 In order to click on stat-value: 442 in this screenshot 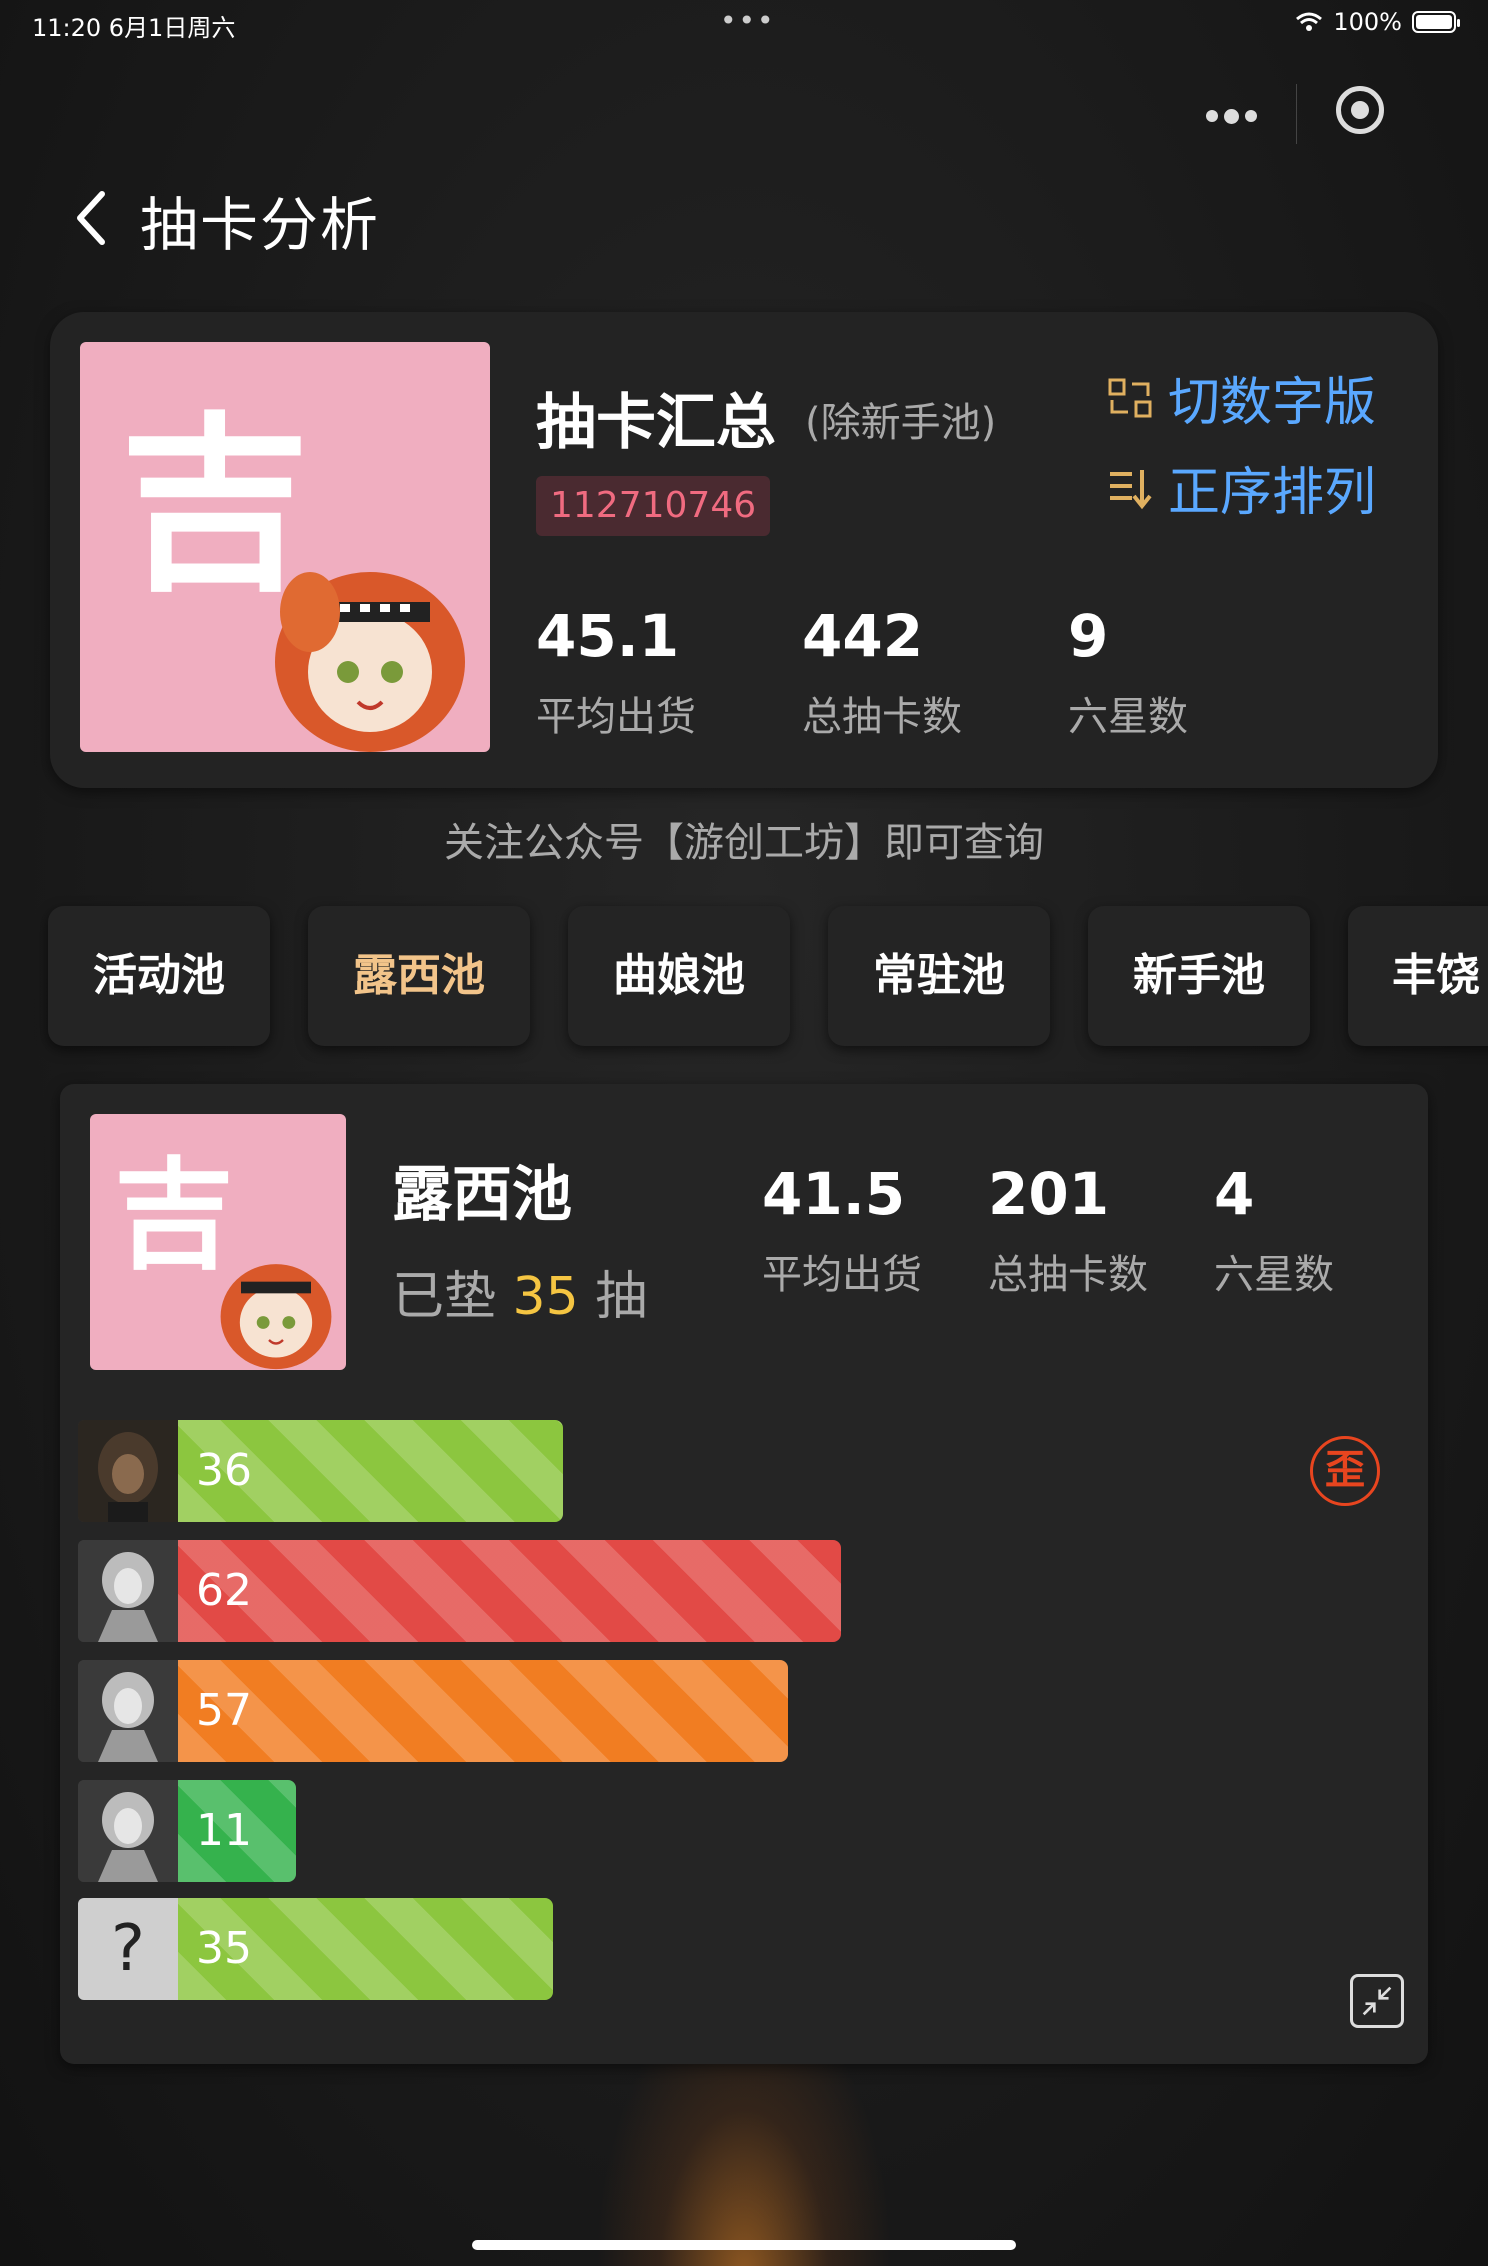, I will do `click(863, 636)`.